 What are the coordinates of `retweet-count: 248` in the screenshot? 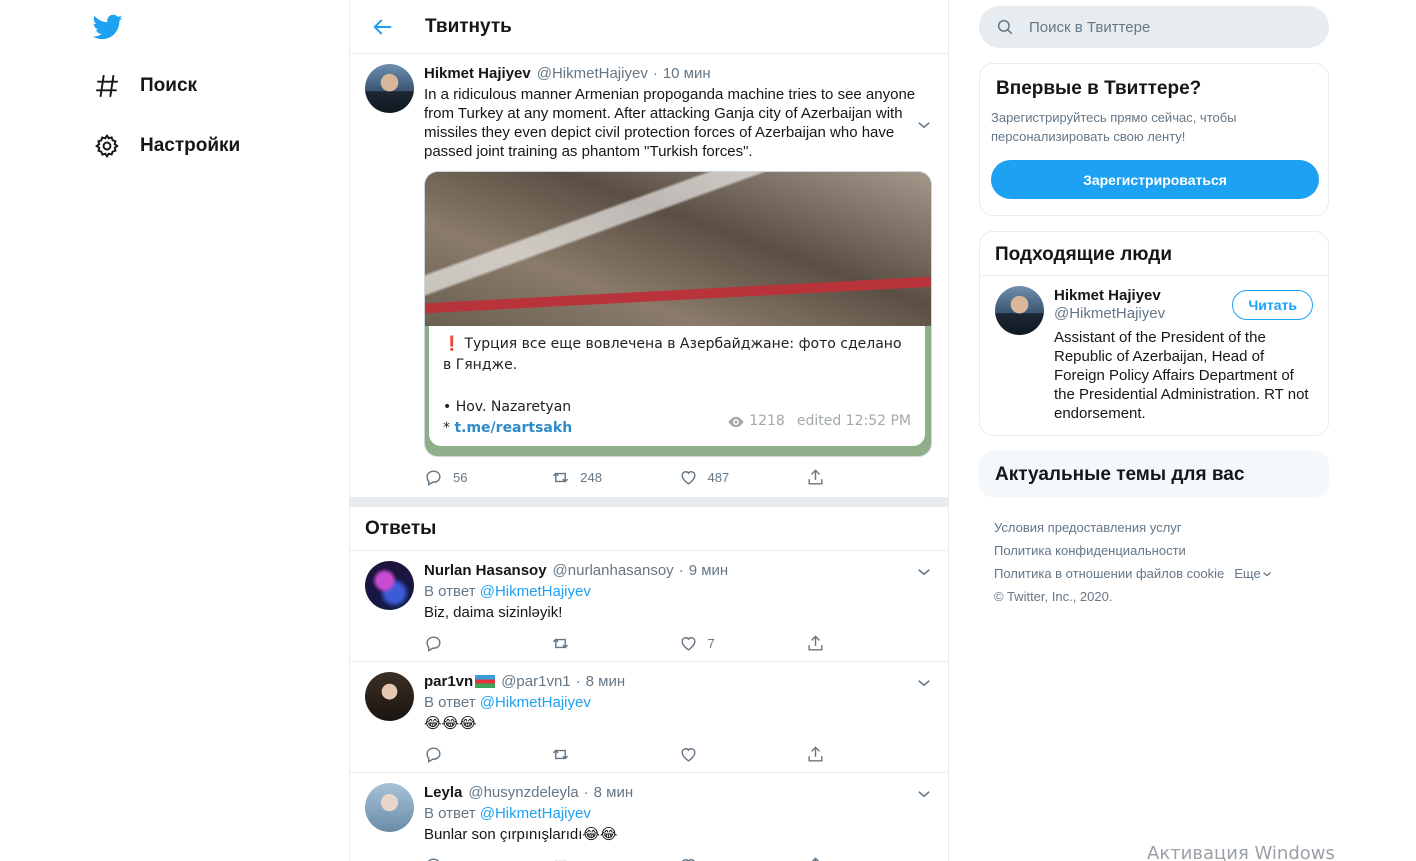 It's located at (591, 477).